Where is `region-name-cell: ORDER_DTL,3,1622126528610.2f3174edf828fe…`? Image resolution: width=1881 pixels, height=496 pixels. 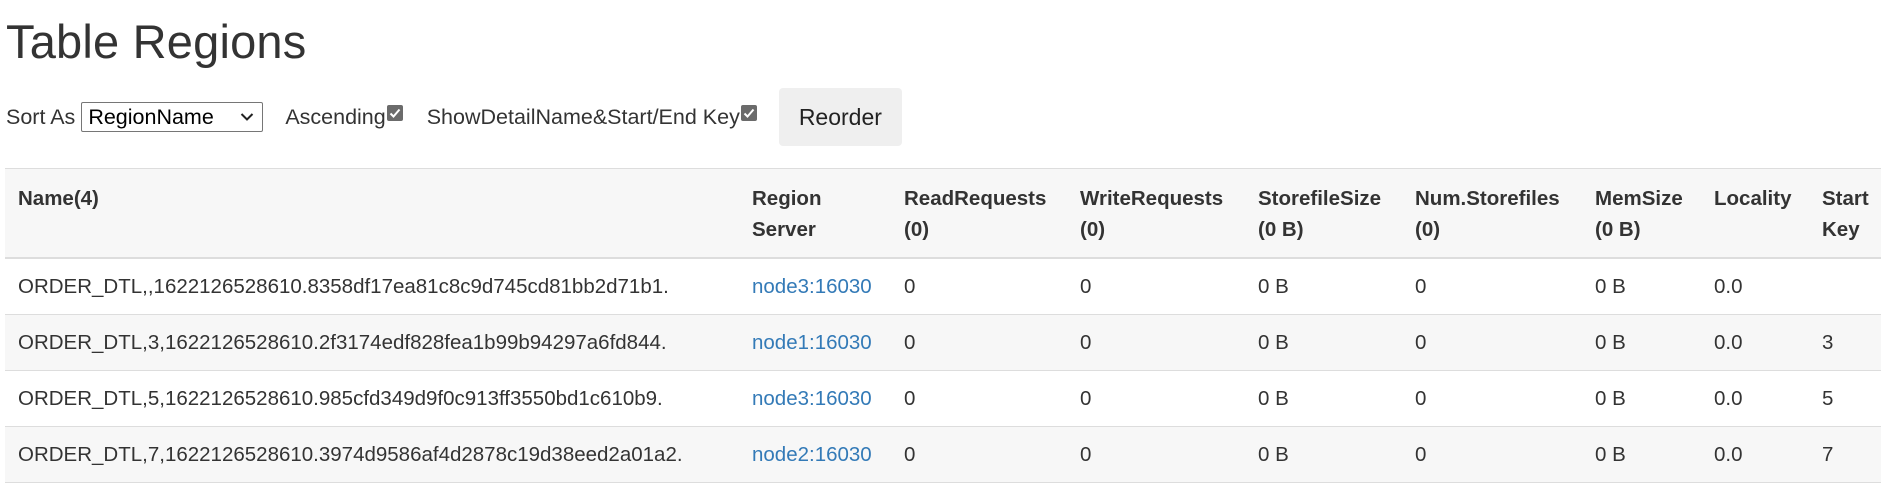 region-name-cell: ORDER_DTL,3,1622126528610.2f3174edf828fe… is located at coordinates (372, 342).